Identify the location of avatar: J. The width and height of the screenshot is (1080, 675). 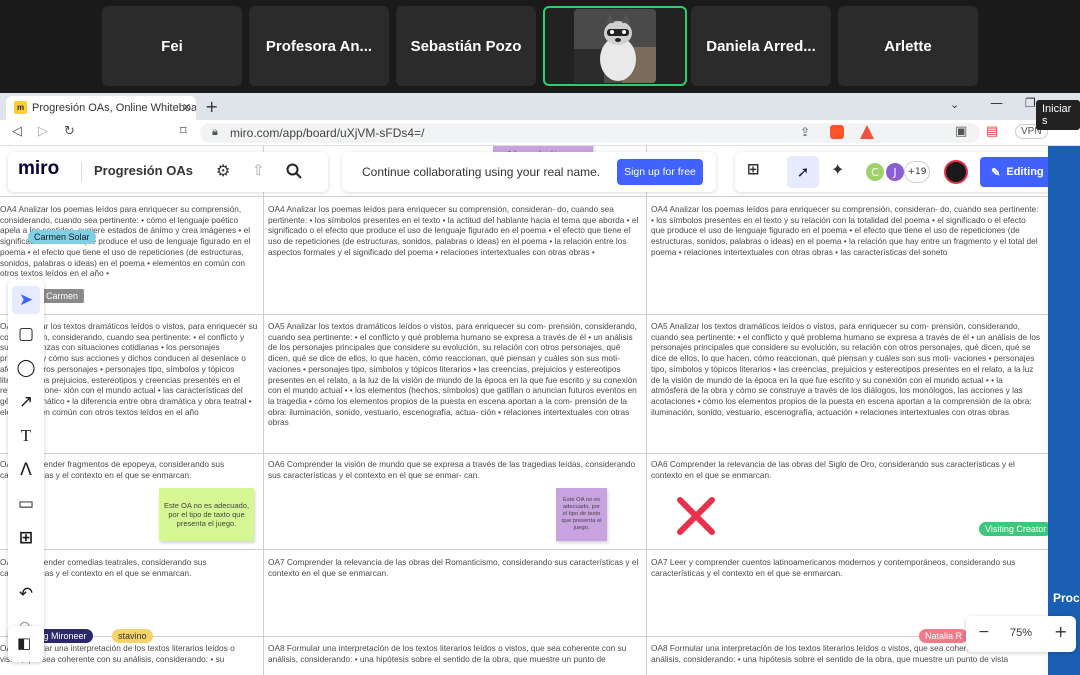
(895, 172).